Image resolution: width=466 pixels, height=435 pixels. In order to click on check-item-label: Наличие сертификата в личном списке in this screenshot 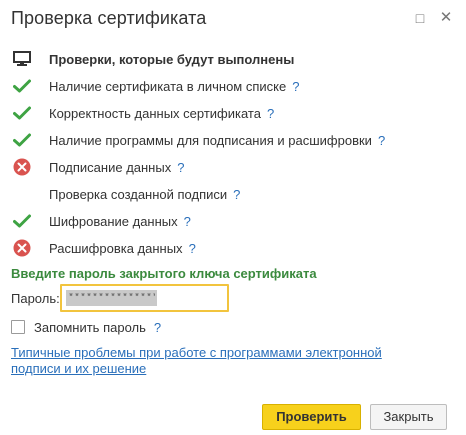, I will do `click(168, 86)`.